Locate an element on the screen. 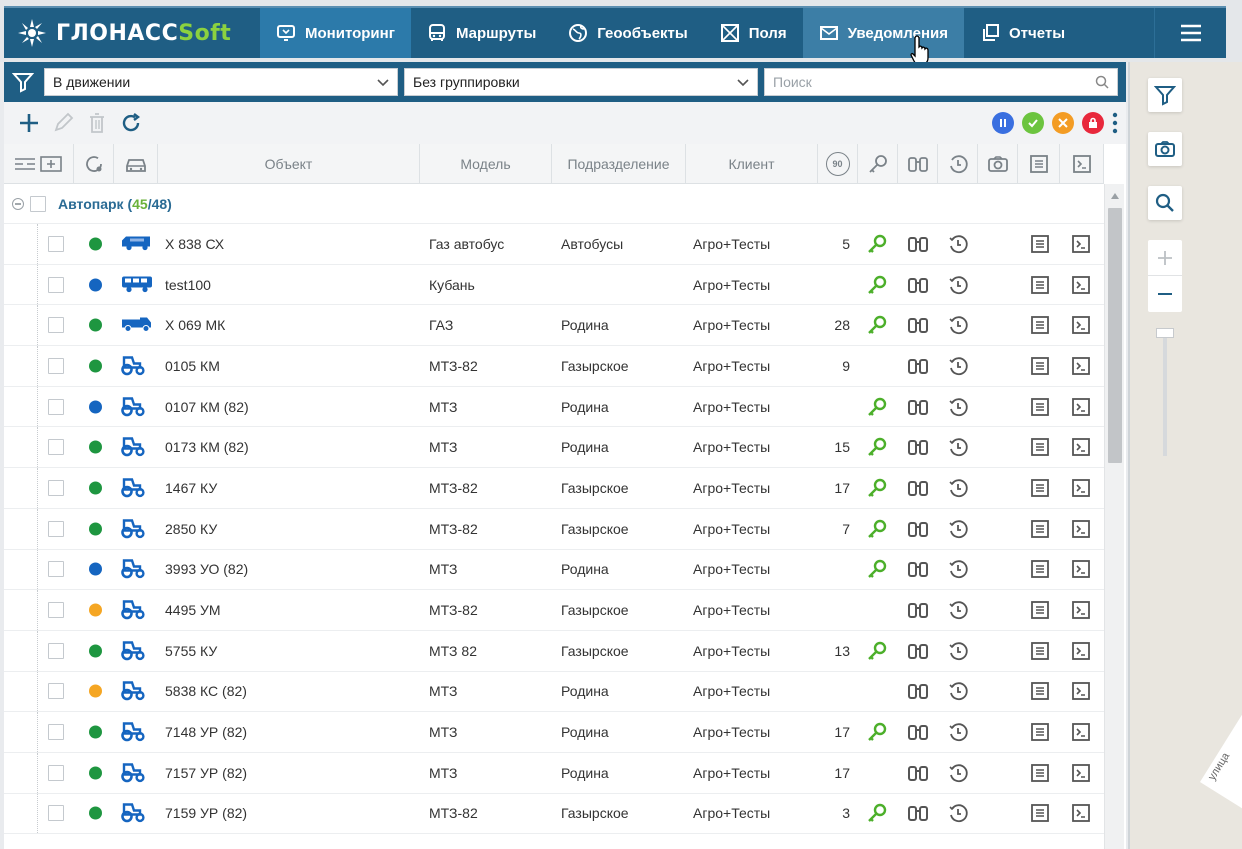 The width and height of the screenshot is (1242, 849). search-input is located at coordinates (923, 82).